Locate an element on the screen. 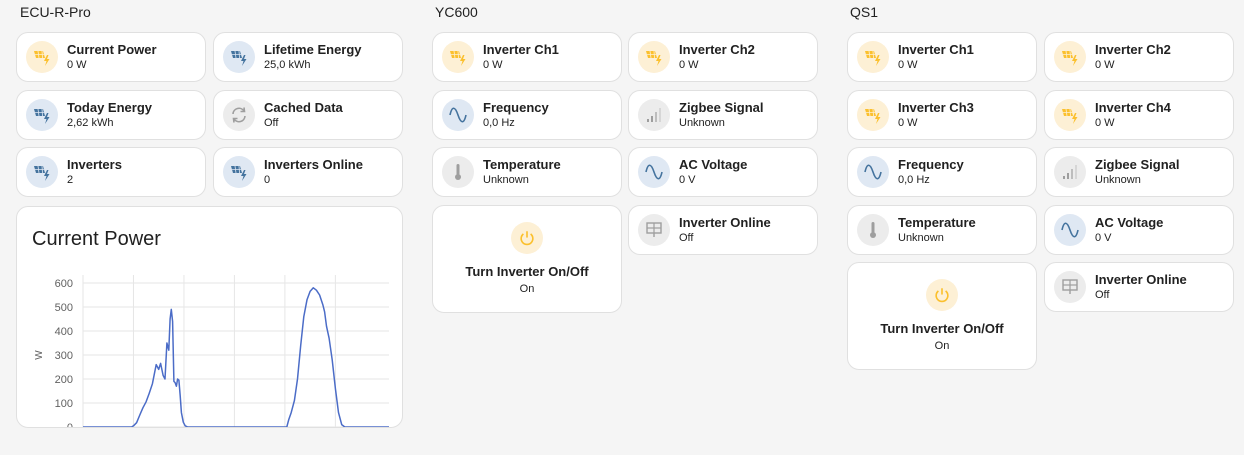 The image size is (1244, 455). tile-yc600-zigbee-signal: Zigbee Signal Unknown is located at coordinates (723, 115).